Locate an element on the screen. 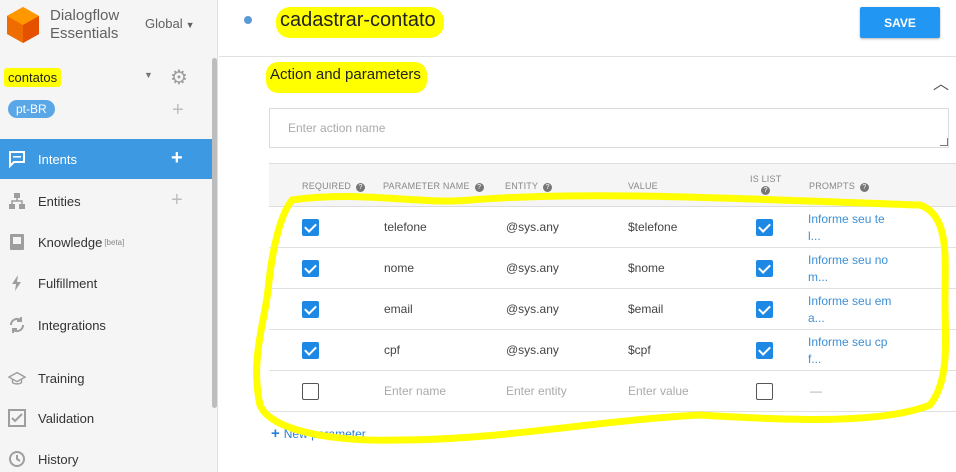  header-divider is located at coordinates (587, 56).